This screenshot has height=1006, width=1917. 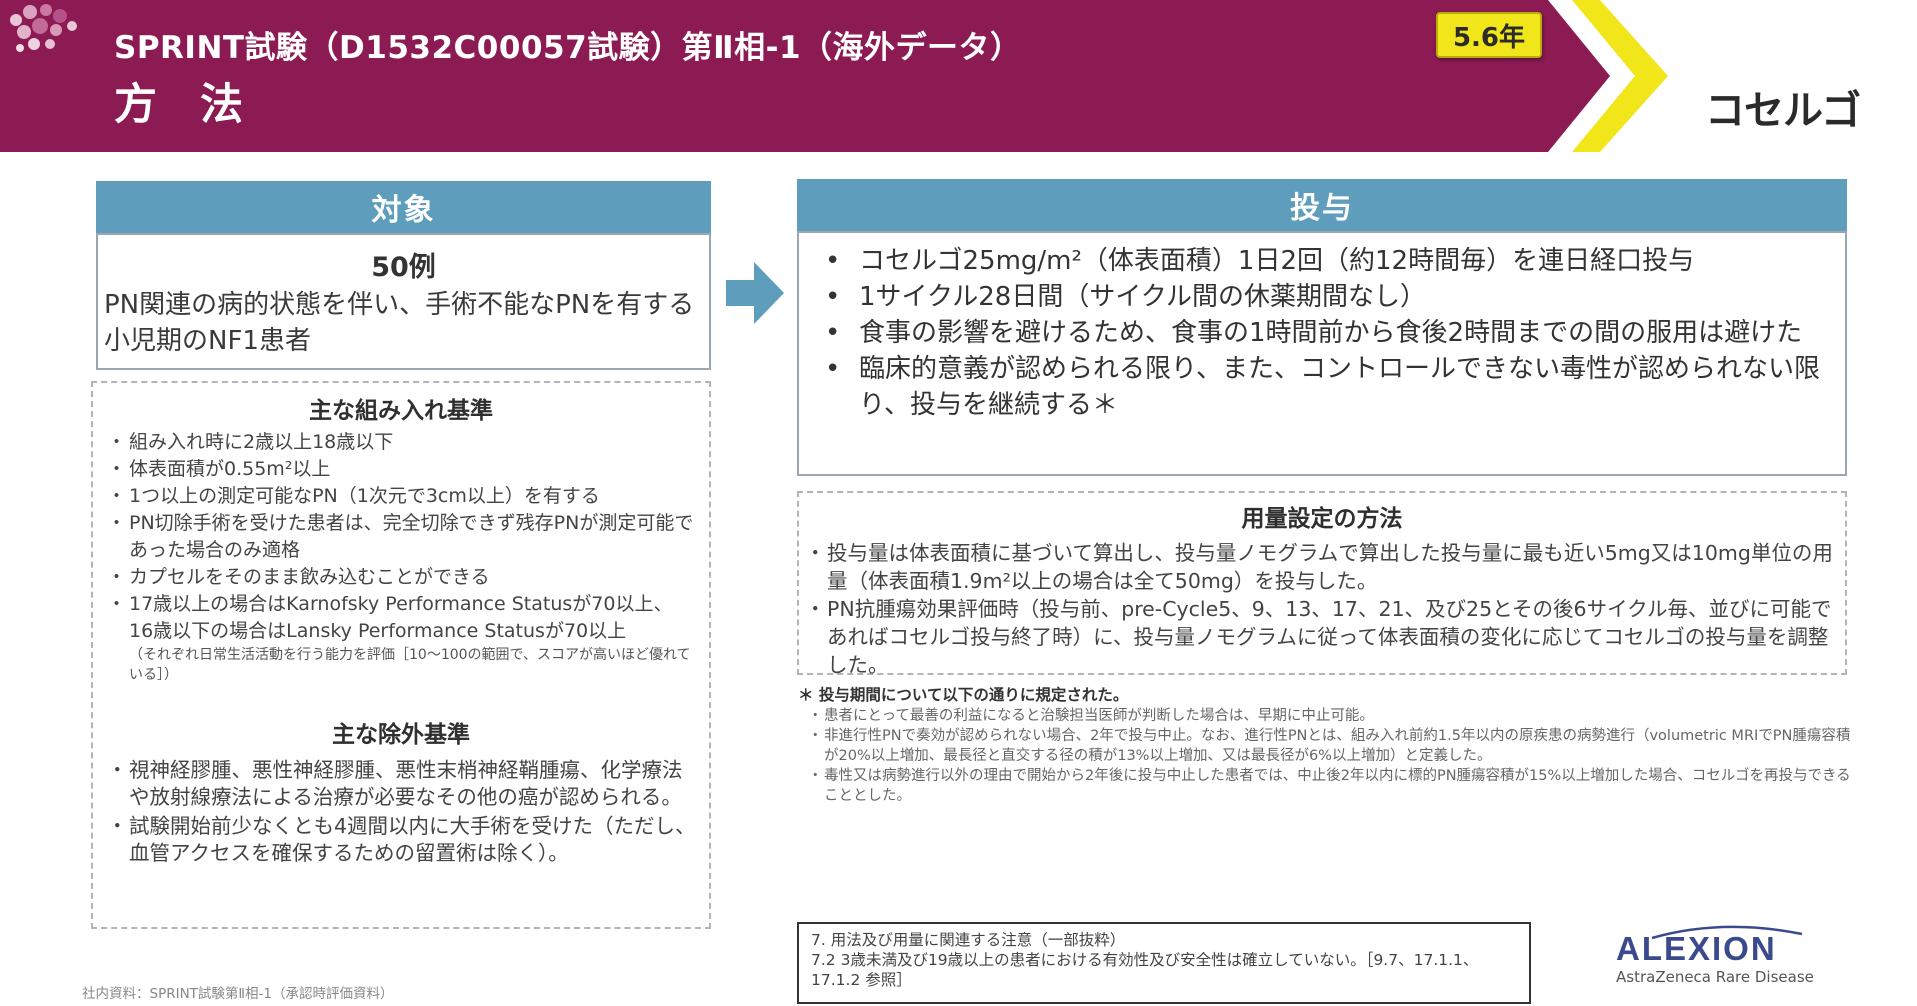 What do you see at coordinates (963, 695) in the screenshot?
I see `footnote-heading: ＊ 投与期間について以下の通りに規定された。` at bounding box center [963, 695].